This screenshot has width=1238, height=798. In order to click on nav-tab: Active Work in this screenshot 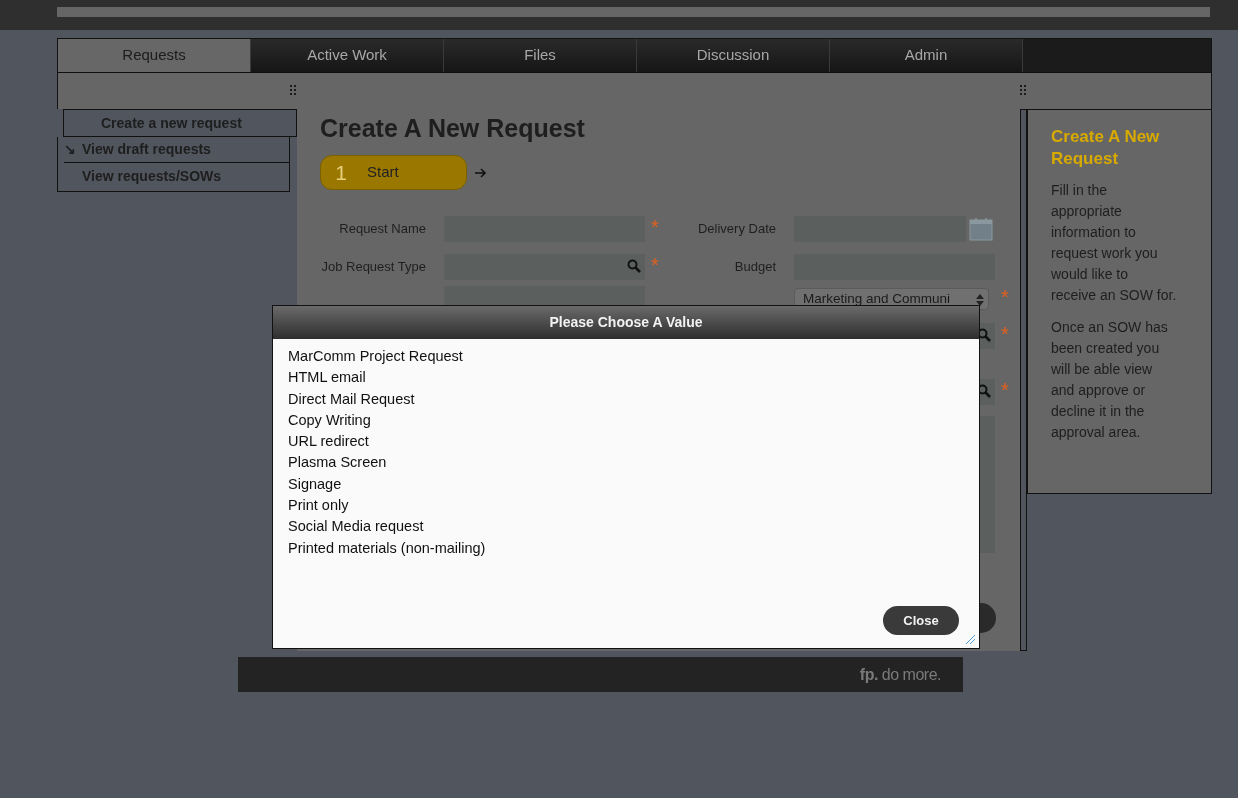, I will do `click(347, 55)`.